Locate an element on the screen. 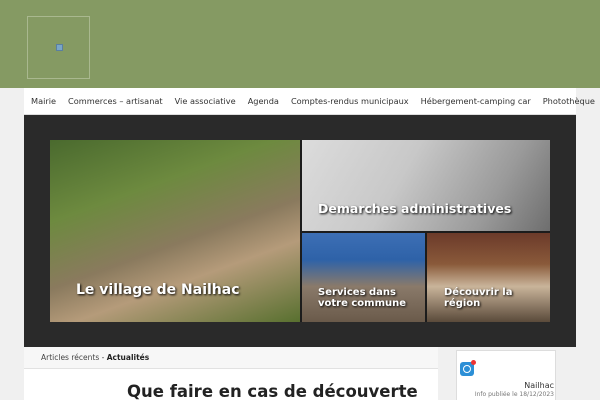 The height and width of the screenshot is (400, 600). nav-item-mairie: Mairie is located at coordinates (46, 101).